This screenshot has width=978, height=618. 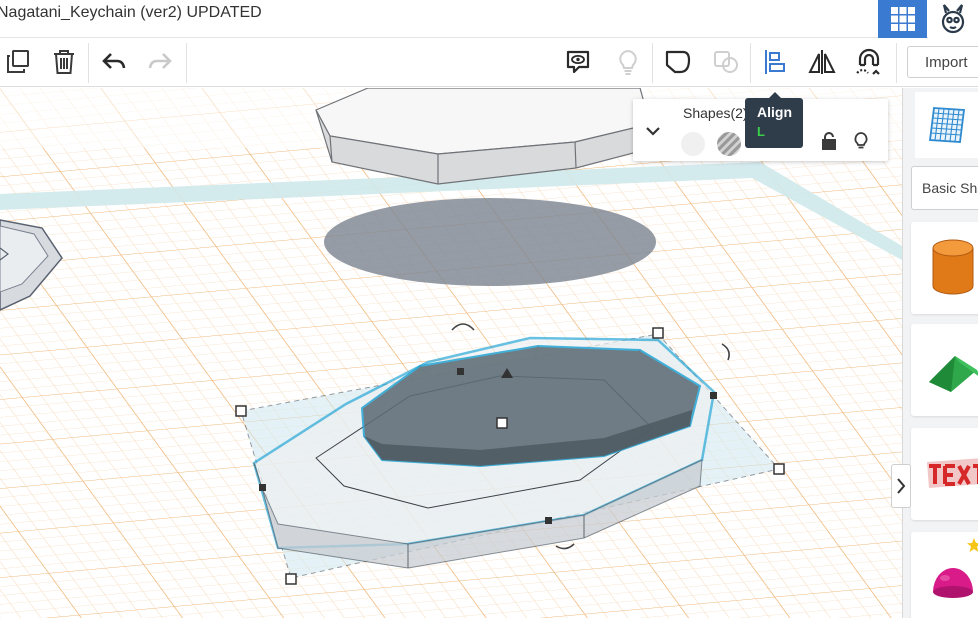 I want to click on duplicate-button, so click(x=20, y=62).